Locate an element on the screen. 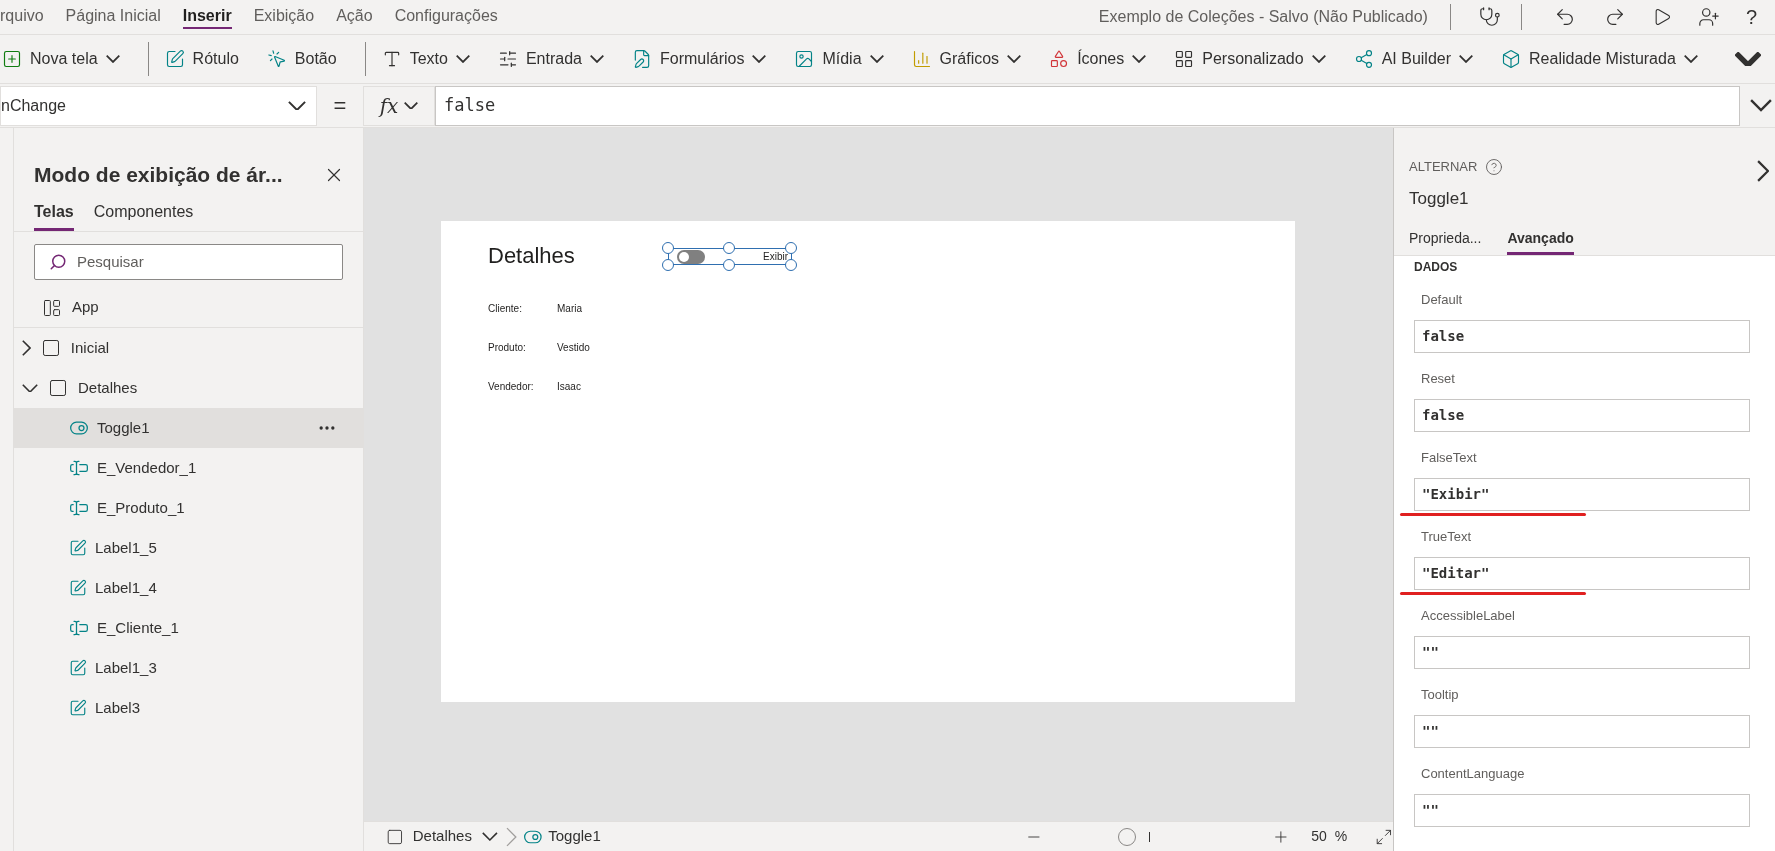 Image resolution: width=1775 pixels, height=851 pixels. pointer-click-icon is located at coordinates (276, 59).